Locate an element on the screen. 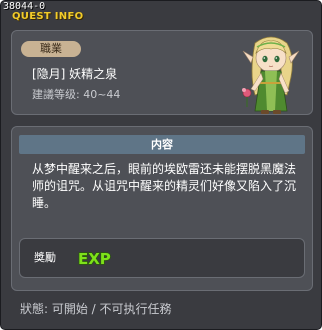 This screenshot has width=322, height=330. quest-recommended-level: 建議等级: 40~44 is located at coordinates (76, 94).